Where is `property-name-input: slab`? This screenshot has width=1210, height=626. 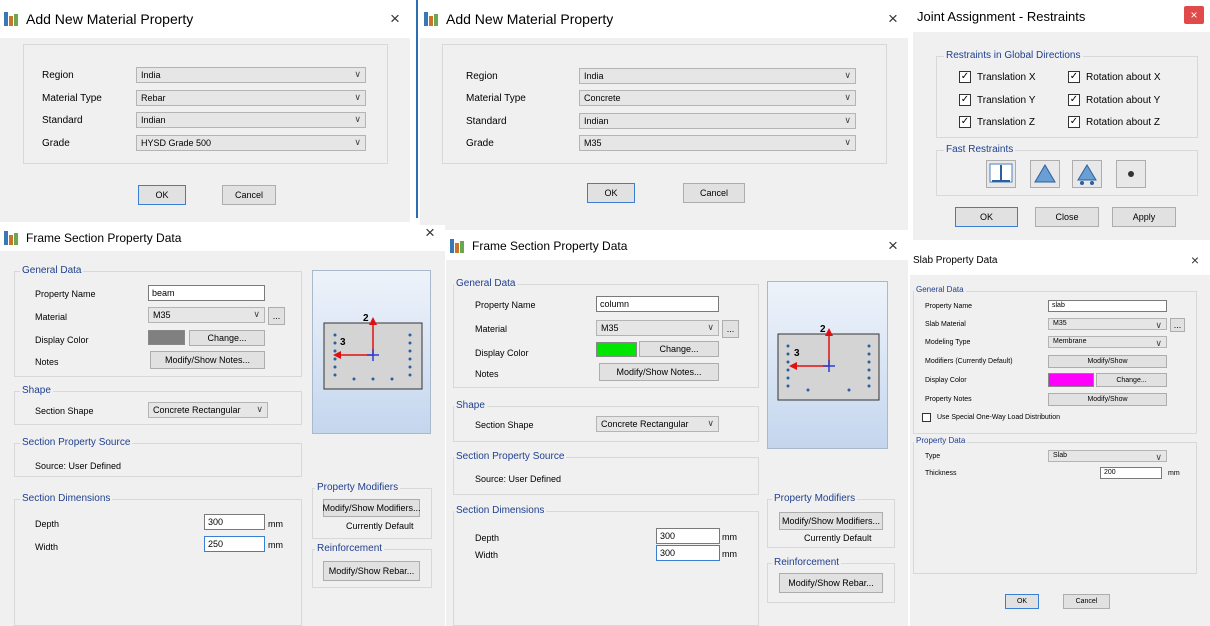
property-name-input: slab is located at coordinates (1107, 306).